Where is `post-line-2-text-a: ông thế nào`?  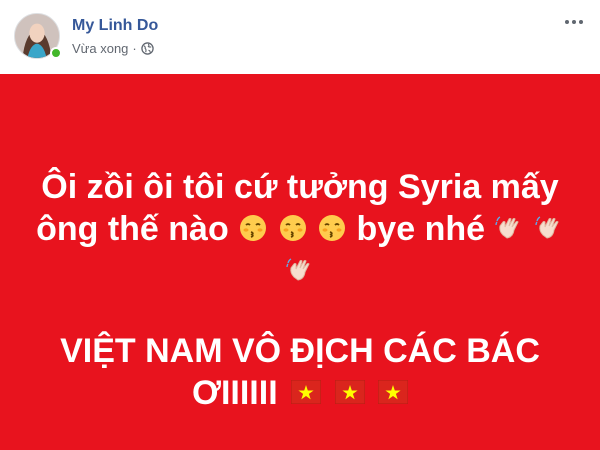
post-line-2-text-a: ông thế nào is located at coordinates (132, 229).